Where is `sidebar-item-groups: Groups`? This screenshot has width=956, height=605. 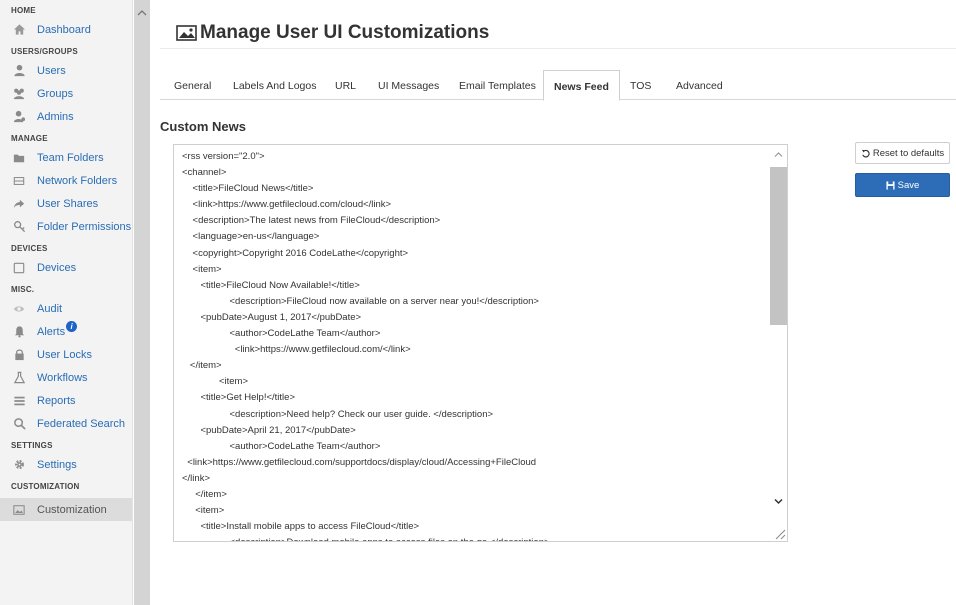 sidebar-item-groups: Groups is located at coordinates (66, 93).